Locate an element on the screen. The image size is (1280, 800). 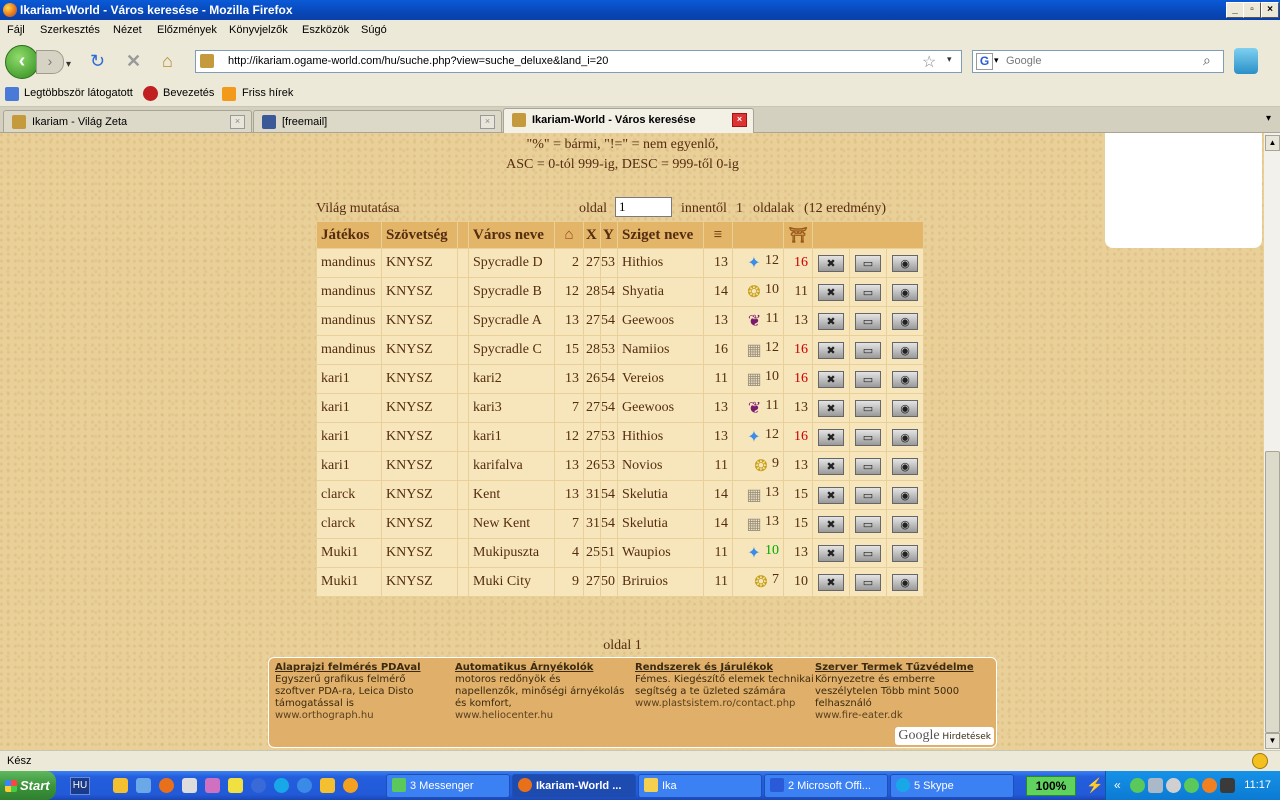
header-island-name: Sziget neve is located at coordinates (660, 235).